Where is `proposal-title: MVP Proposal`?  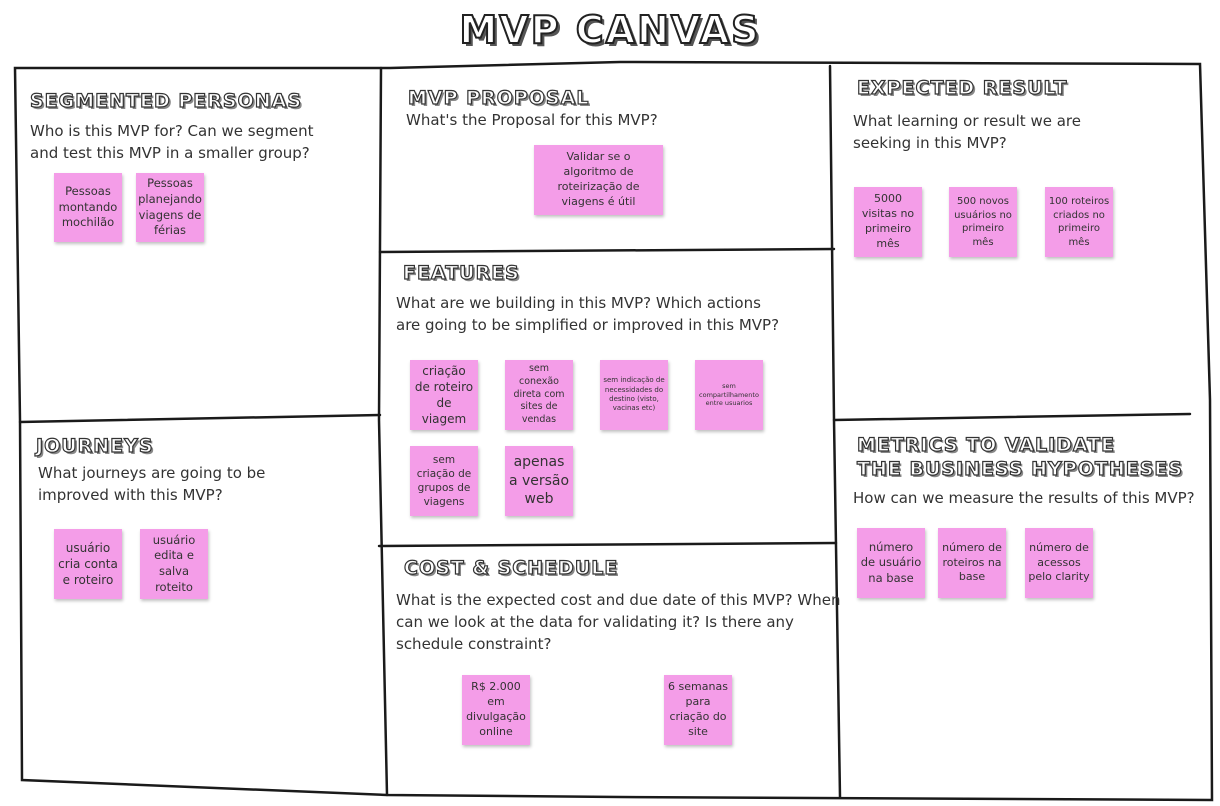
proposal-title: MVP Proposal is located at coordinates (498, 97).